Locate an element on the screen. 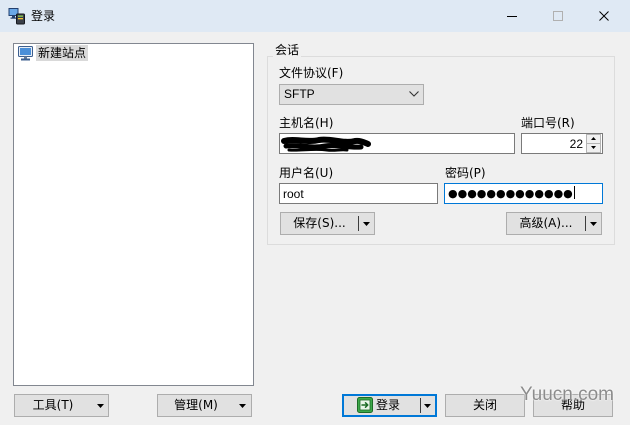  manage-menu-button: 管理(M) is located at coordinates (204, 405).